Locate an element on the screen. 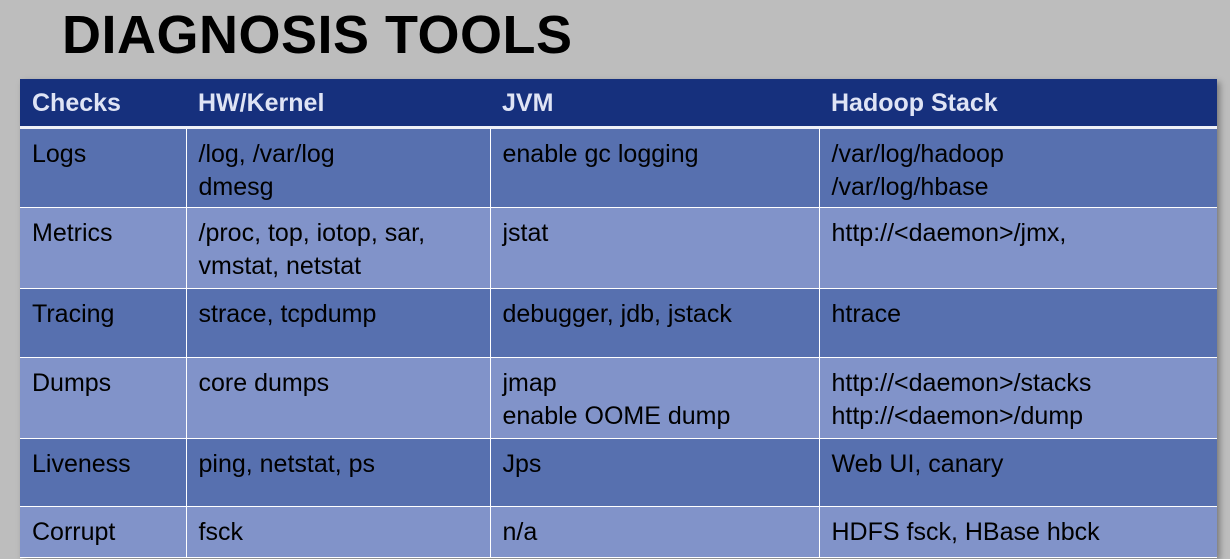 Image resolution: width=1230 pixels, height=559 pixels. header-checks: Checks is located at coordinates (103, 104).